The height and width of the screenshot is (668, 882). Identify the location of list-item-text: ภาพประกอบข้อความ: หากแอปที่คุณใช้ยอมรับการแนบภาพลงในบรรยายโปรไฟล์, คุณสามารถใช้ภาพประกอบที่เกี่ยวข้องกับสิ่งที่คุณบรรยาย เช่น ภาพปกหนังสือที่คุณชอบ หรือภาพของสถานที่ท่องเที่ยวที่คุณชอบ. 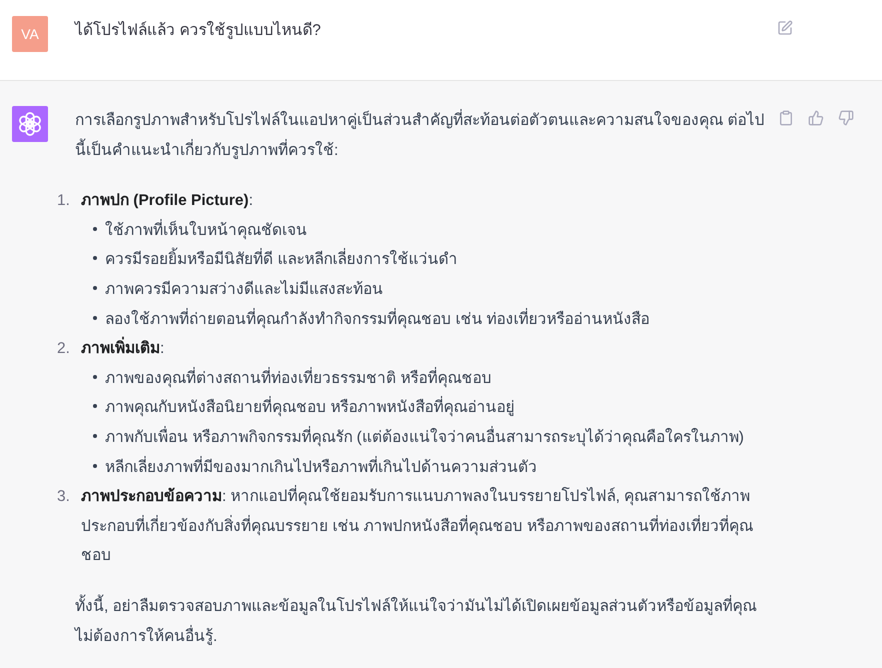
(427, 526).